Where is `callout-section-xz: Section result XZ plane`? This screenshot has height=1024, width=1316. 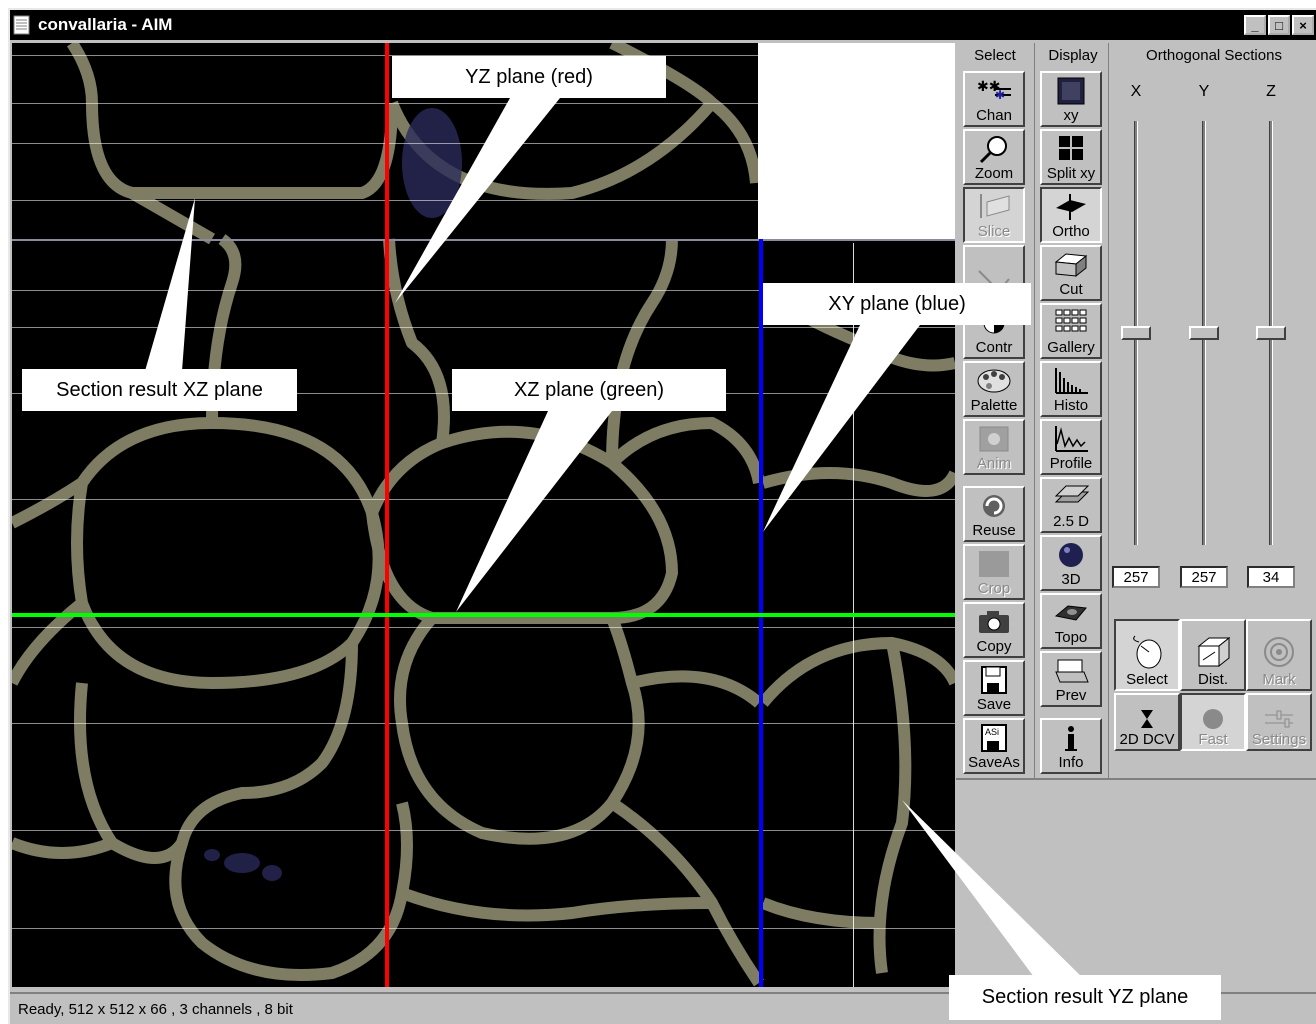
callout-section-xz: Section result XZ plane is located at coordinates (159, 390).